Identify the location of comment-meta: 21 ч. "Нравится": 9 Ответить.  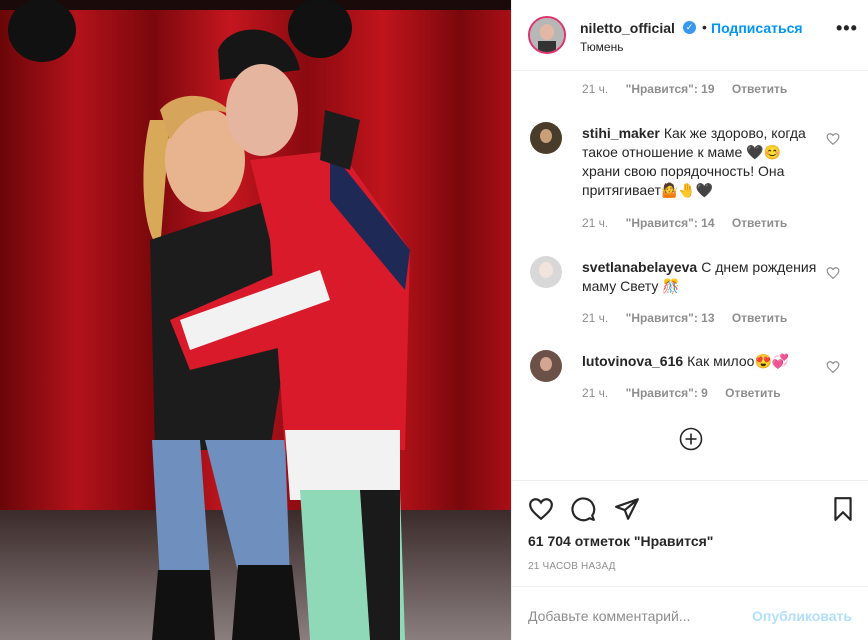
(688, 393).